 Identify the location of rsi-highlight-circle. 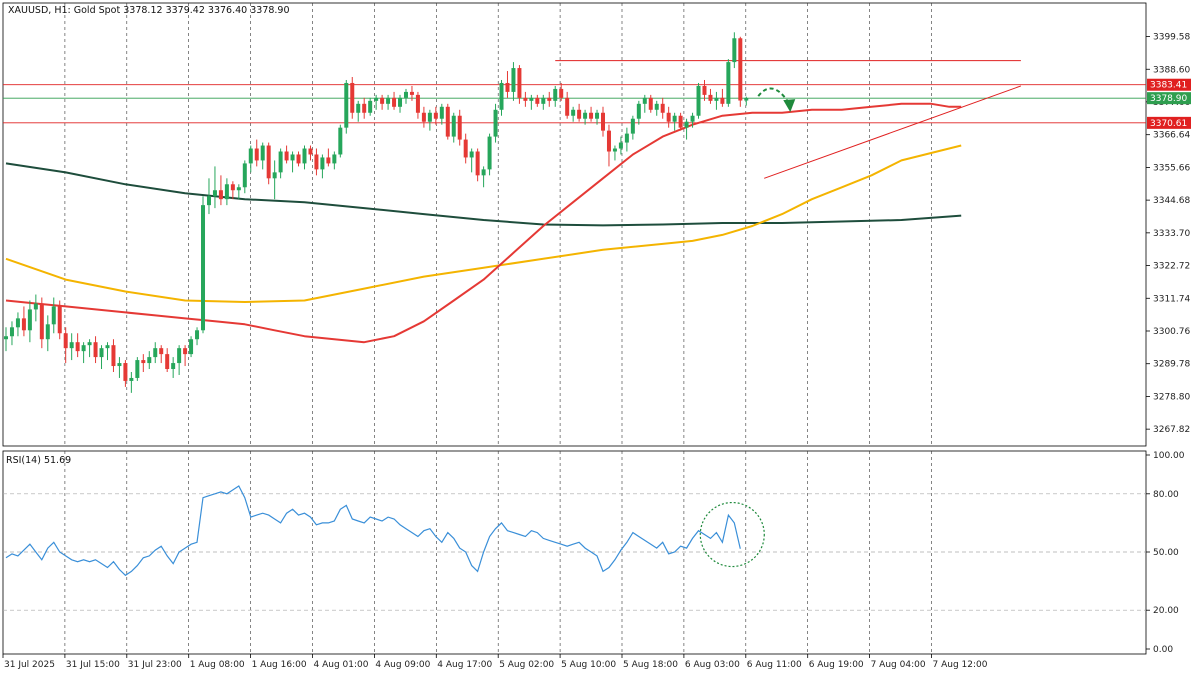
(732, 534).